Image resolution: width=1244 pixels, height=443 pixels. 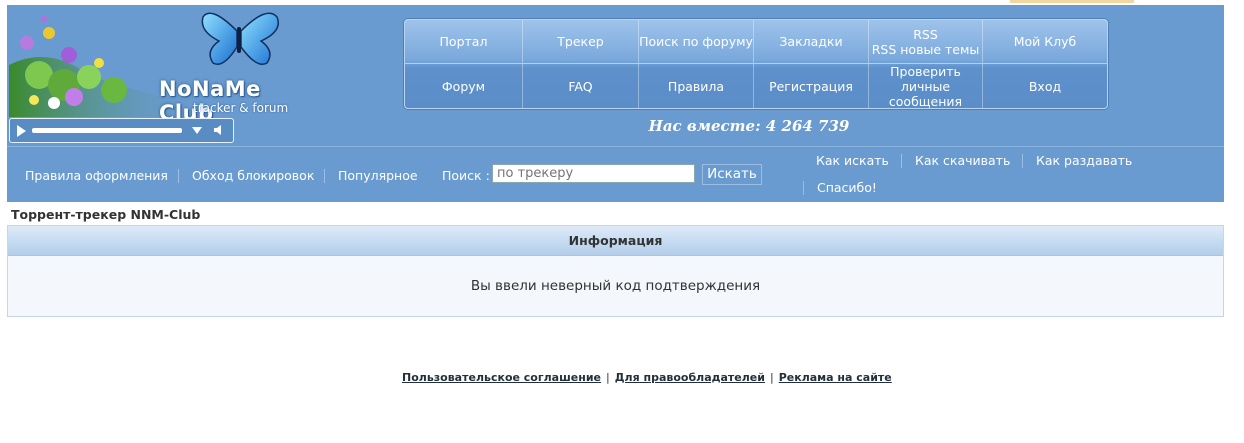 What do you see at coordinates (732, 174) in the screenshot?
I see `search-button: Искать` at bounding box center [732, 174].